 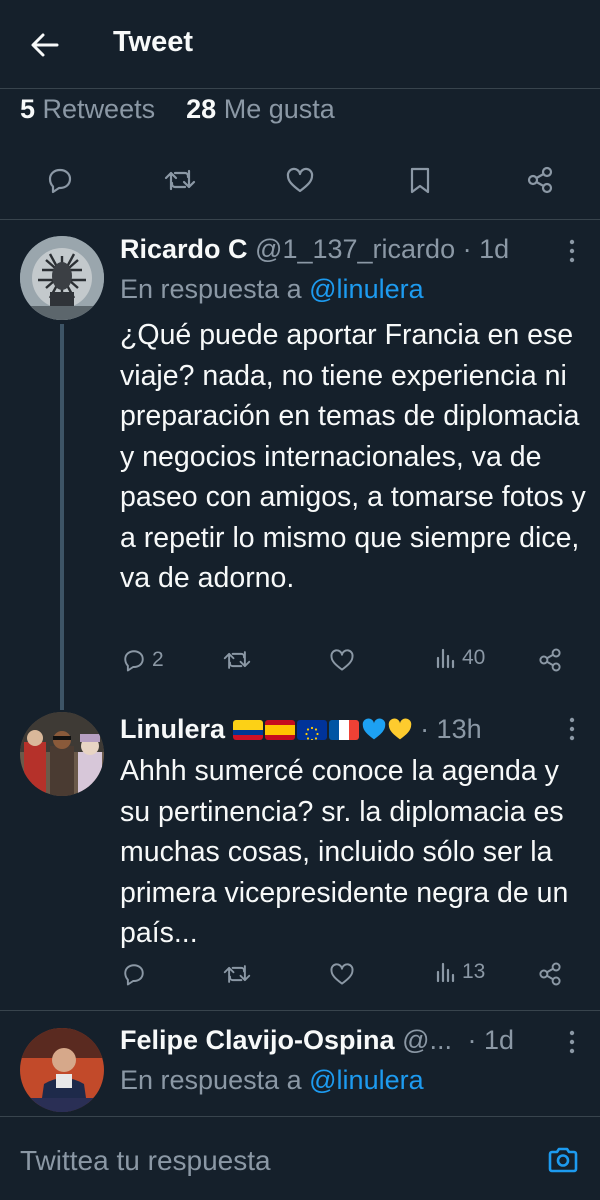 What do you see at coordinates (355, 249) in the screenshot?
I see `handle: @1_137_ricardo` at bounding box center [355, 249].